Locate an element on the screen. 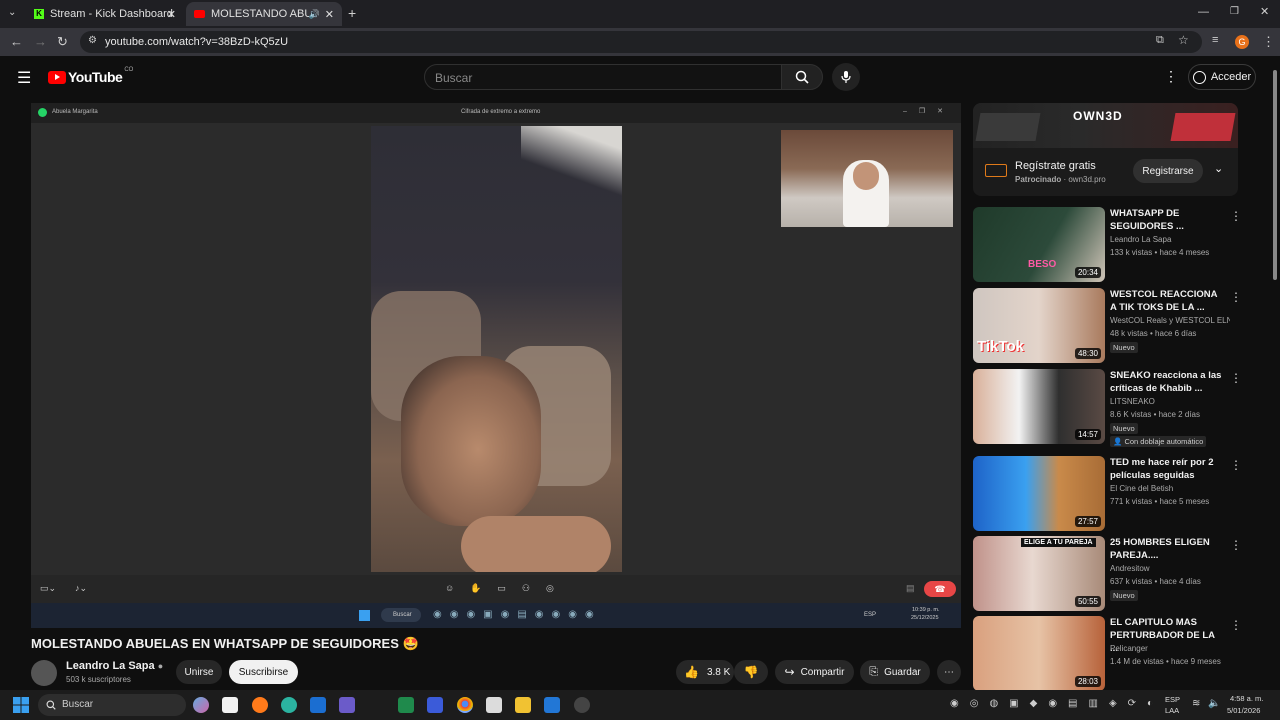 The width and height of the screenshot is (1280, 720). app-icon is located at coordinates (435, 705).